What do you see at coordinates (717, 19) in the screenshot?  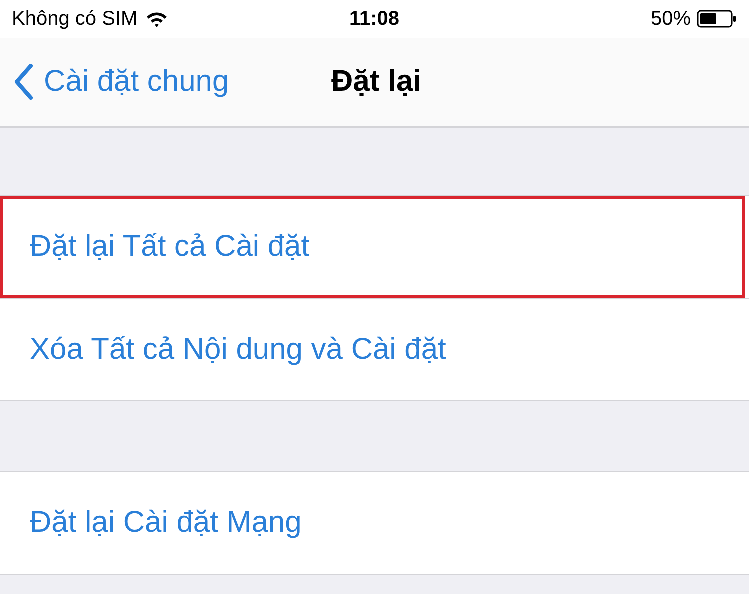 I see `battery-icon` at bounding box center [717, 19].